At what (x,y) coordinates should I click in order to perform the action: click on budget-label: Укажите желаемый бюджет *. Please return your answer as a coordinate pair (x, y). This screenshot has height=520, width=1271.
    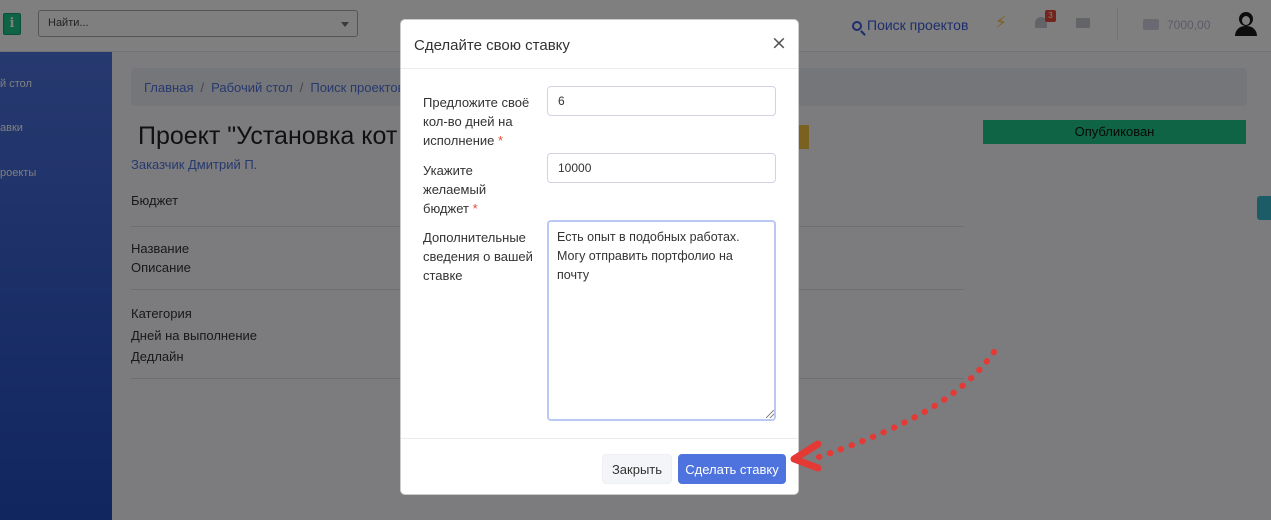
    Looking at the image, I should click on (478, 189).